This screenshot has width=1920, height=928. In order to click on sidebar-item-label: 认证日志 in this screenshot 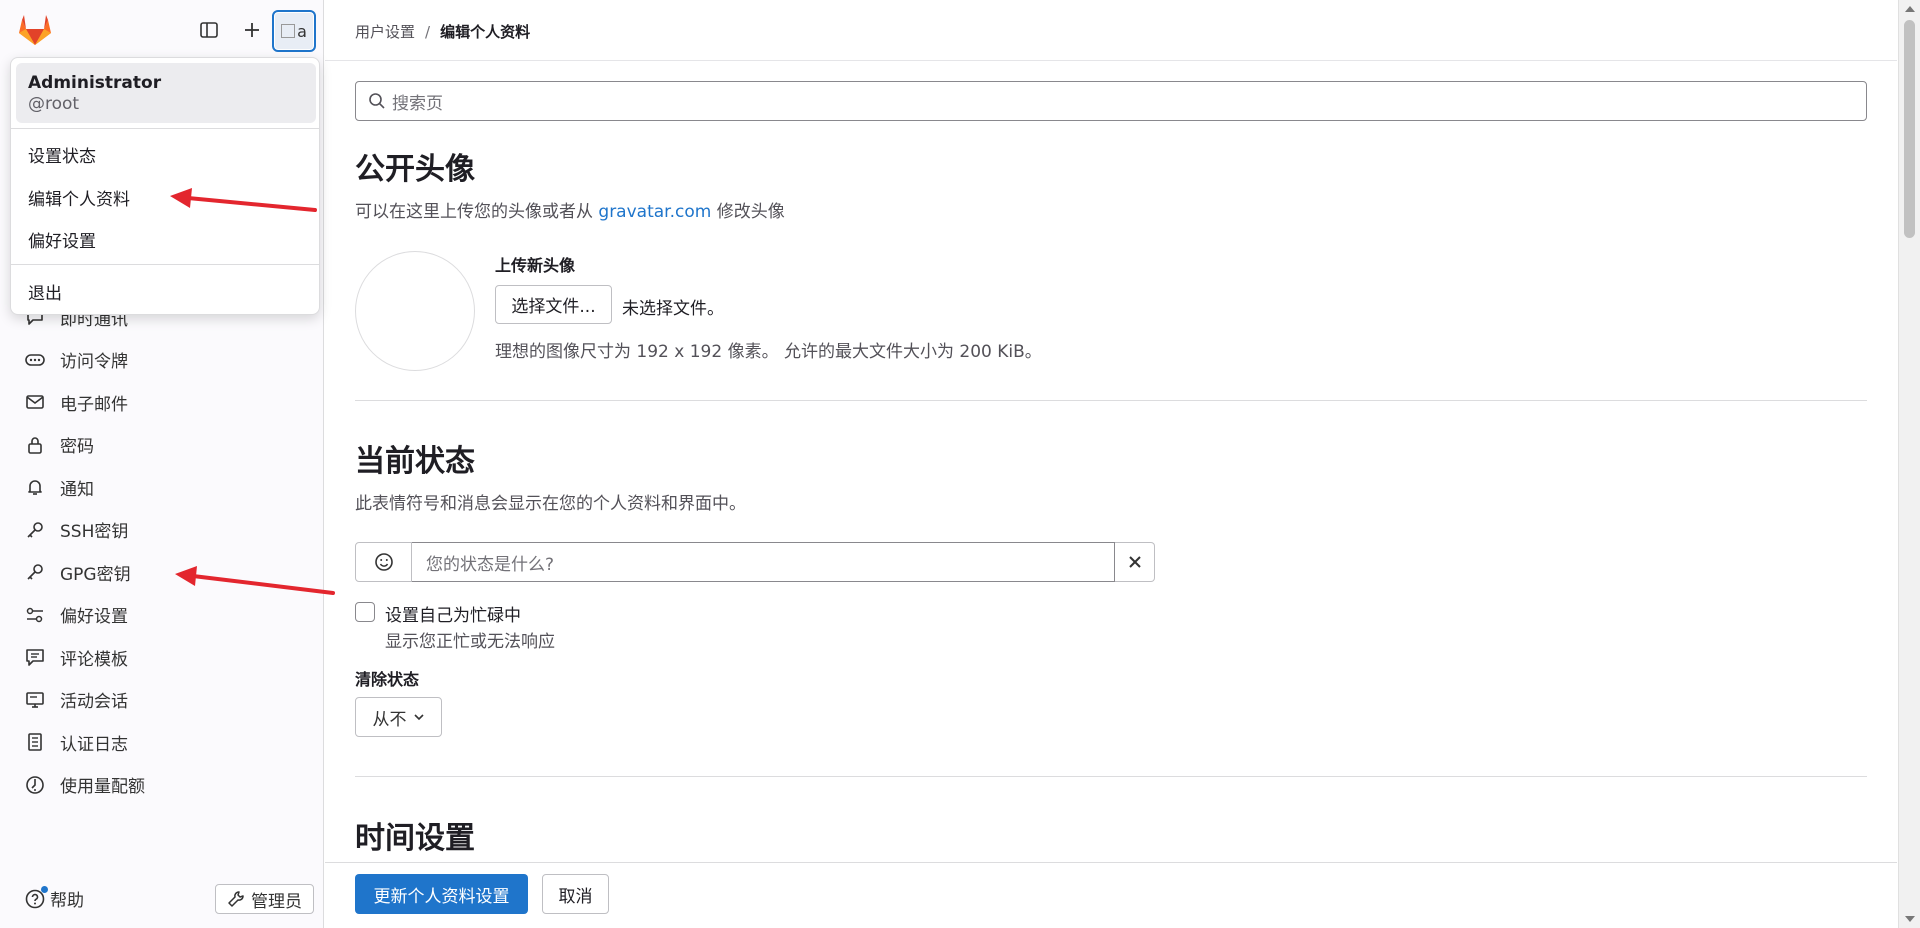, I will do `click(94, 744)`.